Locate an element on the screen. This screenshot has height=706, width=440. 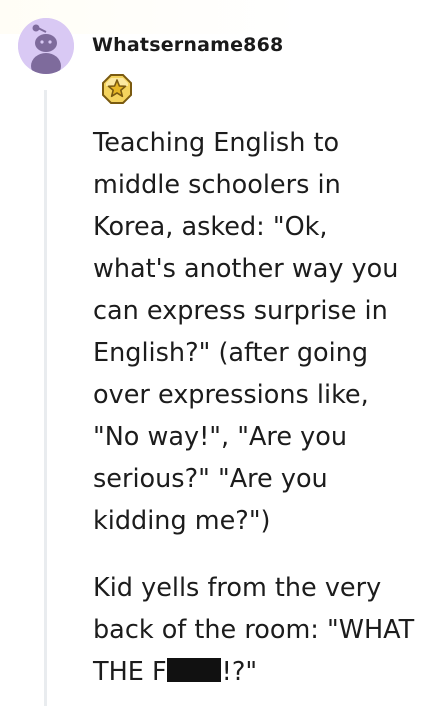
snoo-avatar-icon is located at coordinates (46, 46).